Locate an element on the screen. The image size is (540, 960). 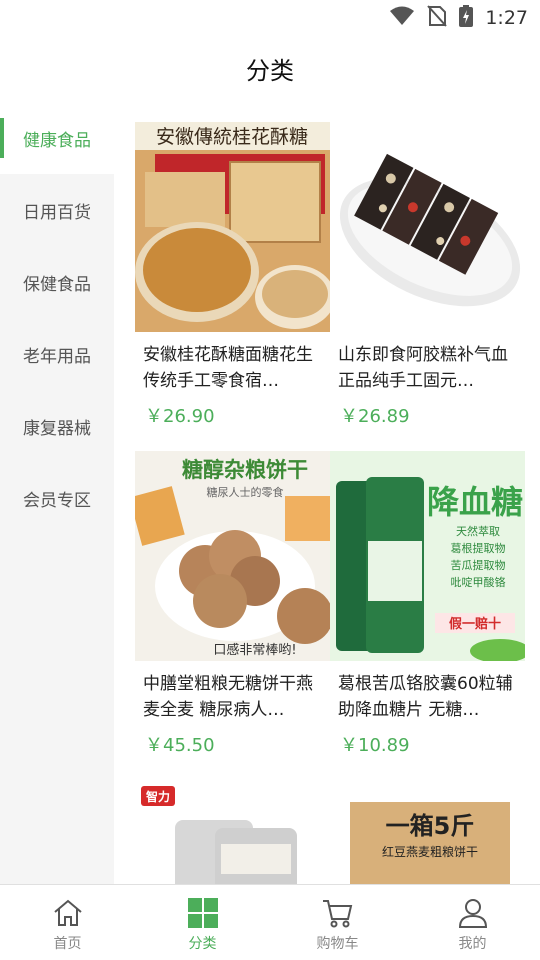
status-icons: 1:27 is located at coordinates (458, 18).